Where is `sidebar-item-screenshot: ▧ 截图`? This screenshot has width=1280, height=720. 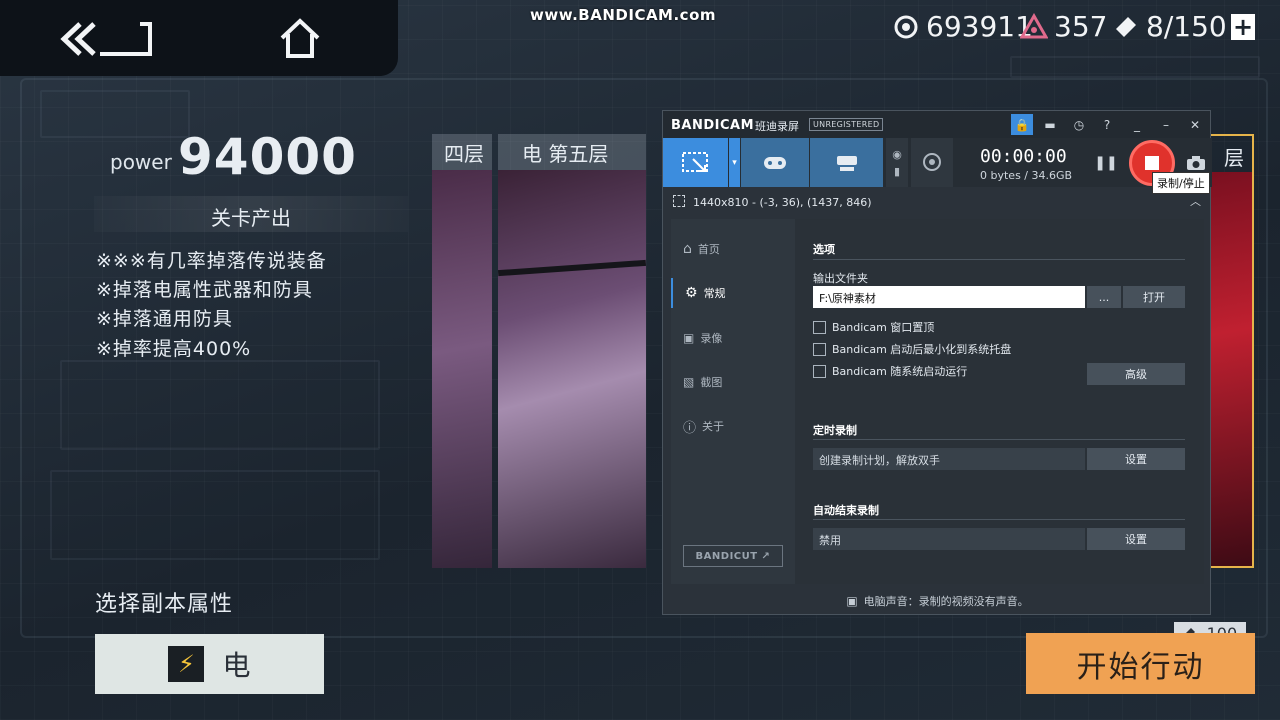
sidebar-item-screenshot: ▧ 截图 is located at coordinates (733, 382).